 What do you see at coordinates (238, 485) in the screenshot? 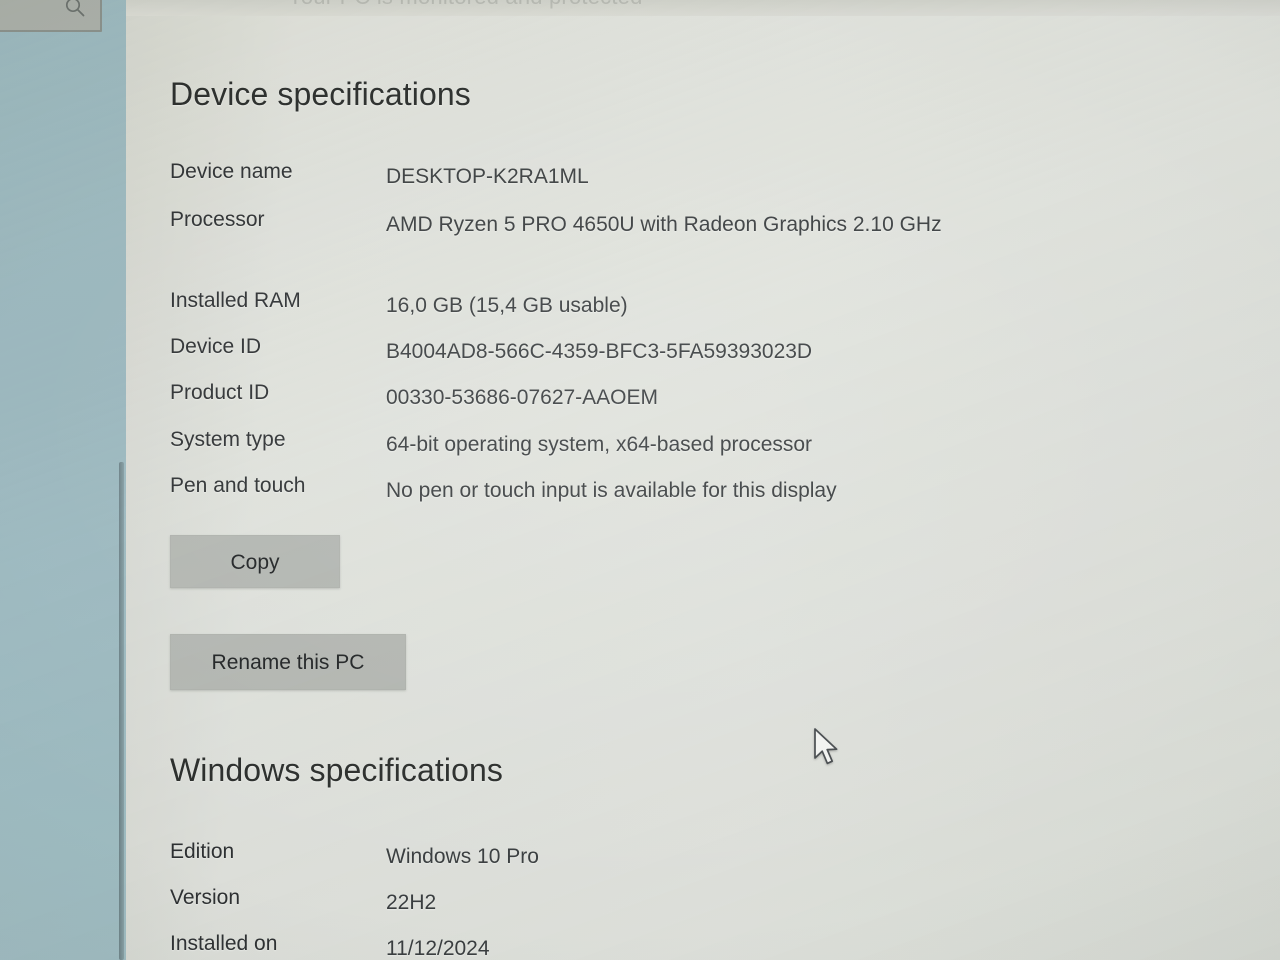
I see `spec-label-pen-and-touch: Pen and touch` at bounding box center [238, 485].